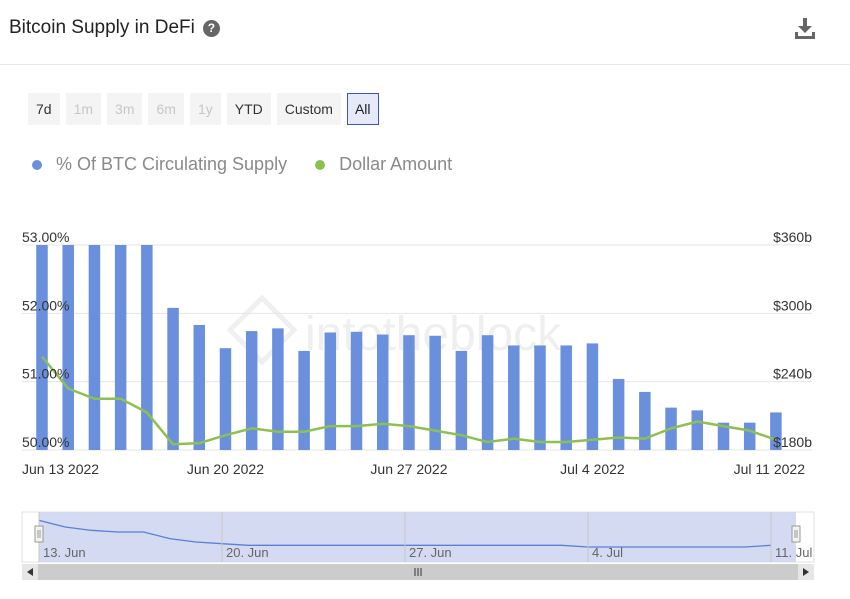 The height and width of the screenshot is (599, 850). I want to click on legend-item-line: Dollar Amount, so click(383, 164).